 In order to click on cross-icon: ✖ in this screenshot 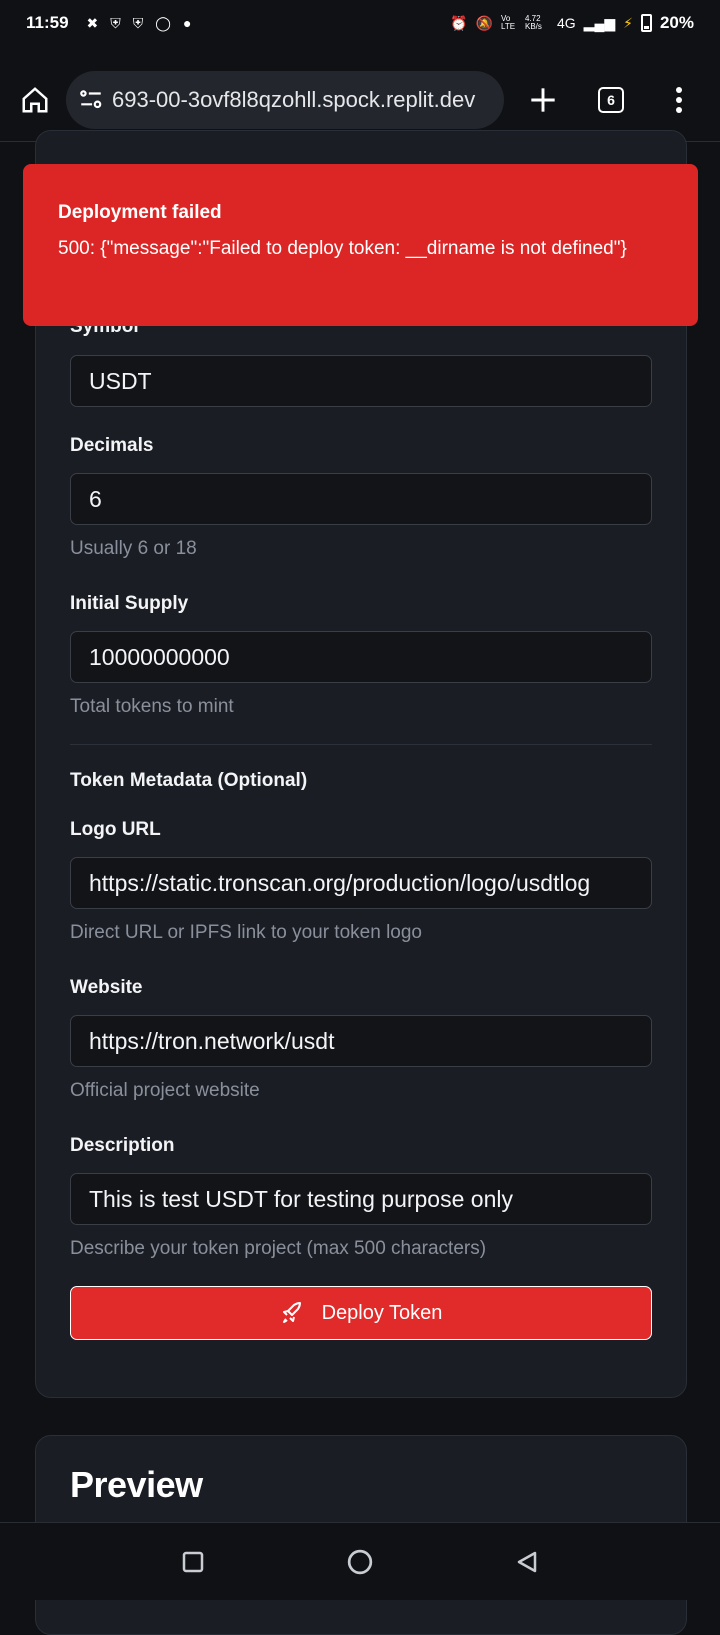, I will do `click(92, 22)`.